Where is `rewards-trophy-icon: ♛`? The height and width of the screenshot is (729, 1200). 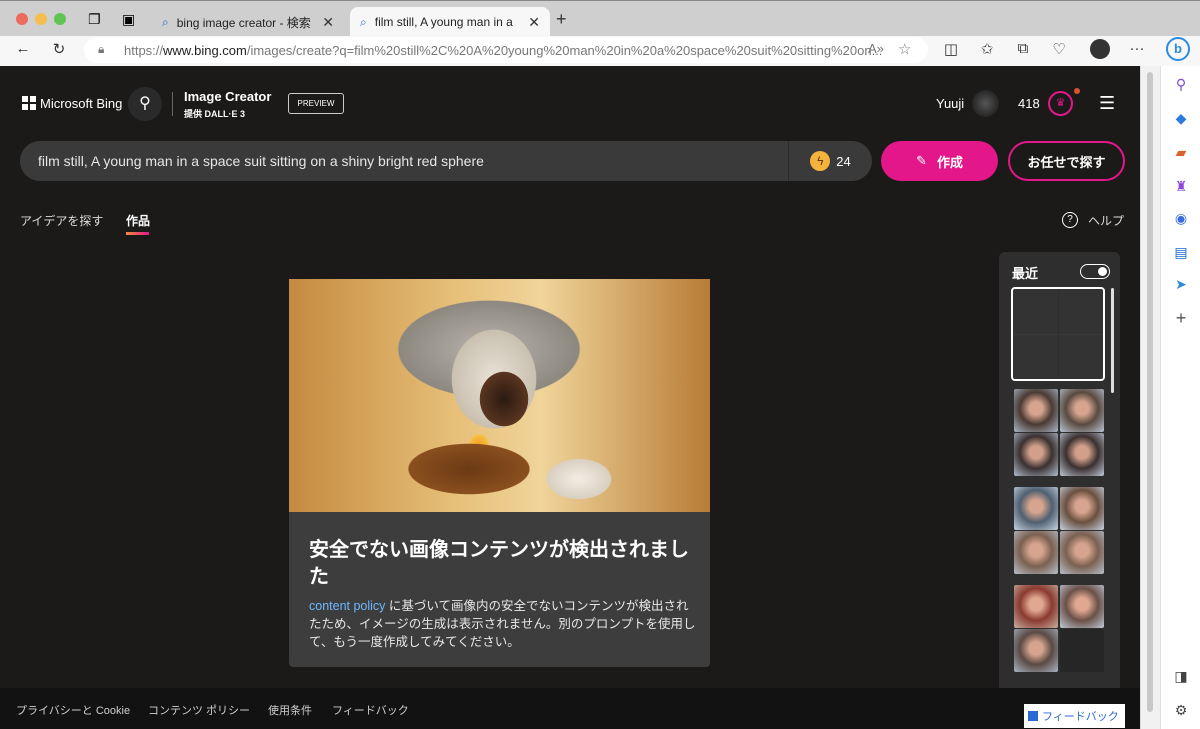
rewards-trophy-icon: ♛ is located at coordinates (1060, 103).